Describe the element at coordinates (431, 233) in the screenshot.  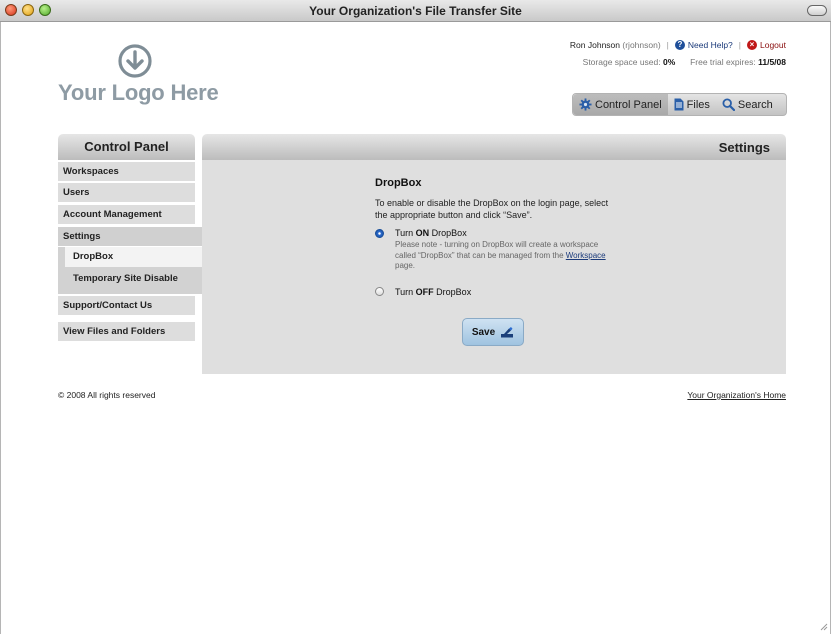
I see `dropbox-on-label: Turn ON DropBox` at that location.